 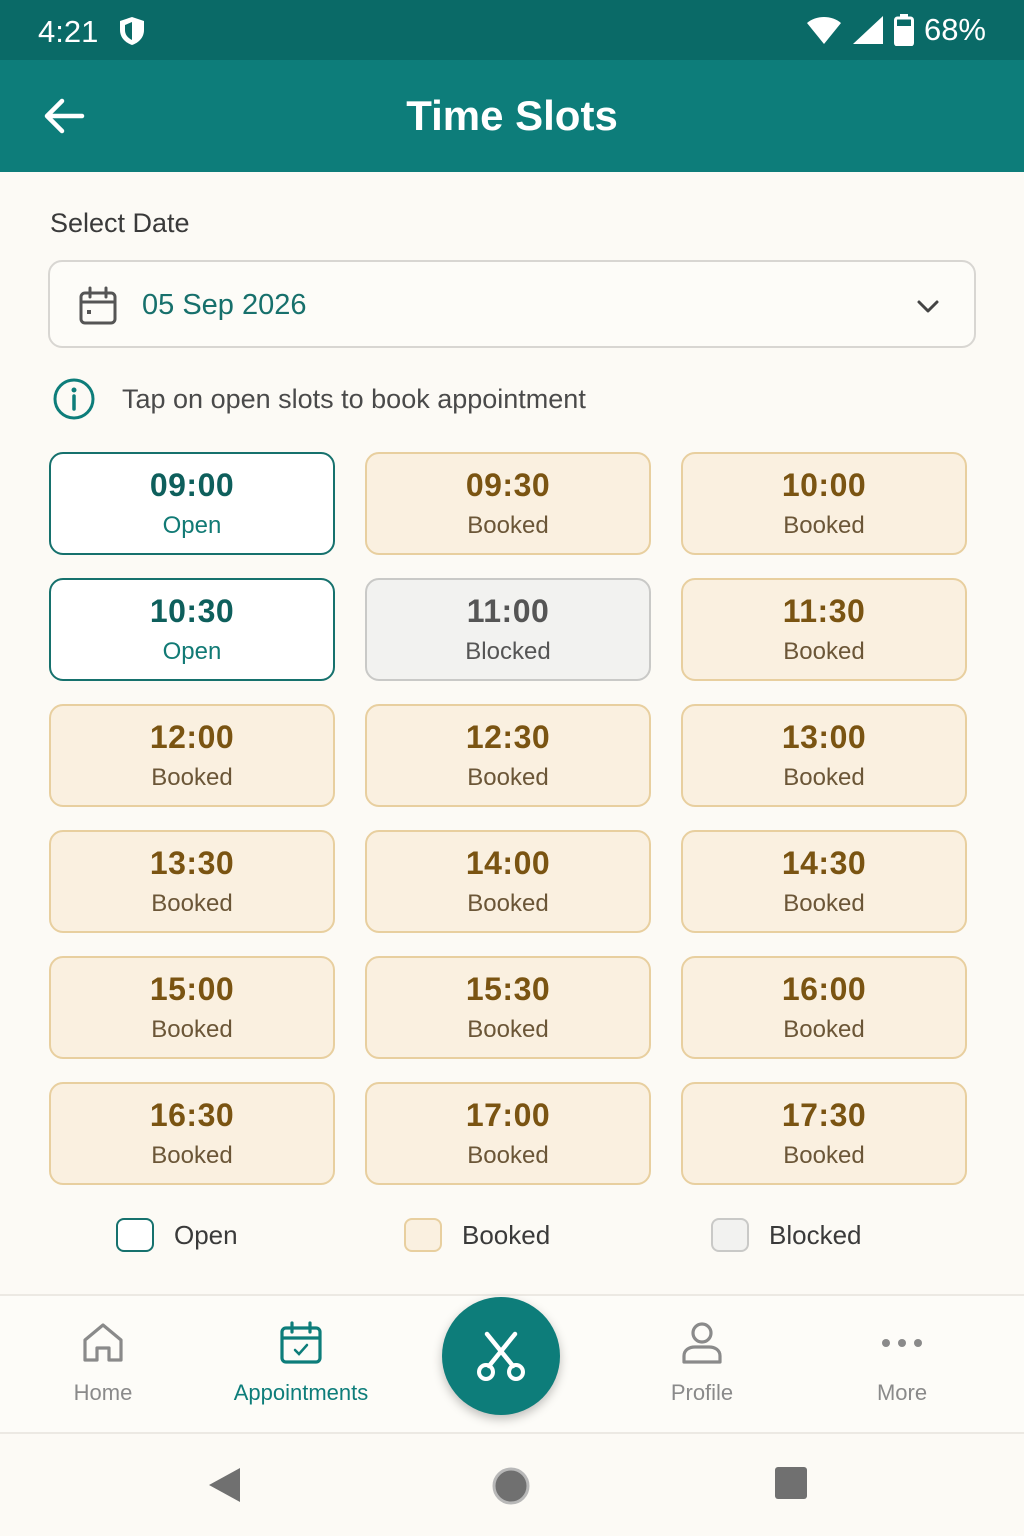 I want to click on slot-time: 11:00, so click(x=508, y=611).